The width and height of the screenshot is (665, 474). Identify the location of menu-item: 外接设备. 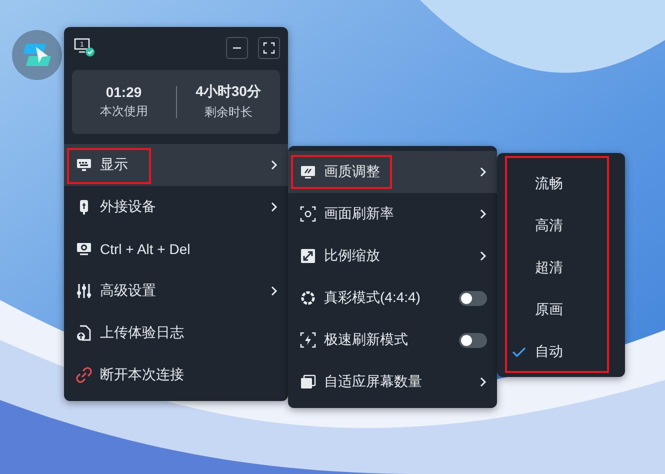
(176, 207).